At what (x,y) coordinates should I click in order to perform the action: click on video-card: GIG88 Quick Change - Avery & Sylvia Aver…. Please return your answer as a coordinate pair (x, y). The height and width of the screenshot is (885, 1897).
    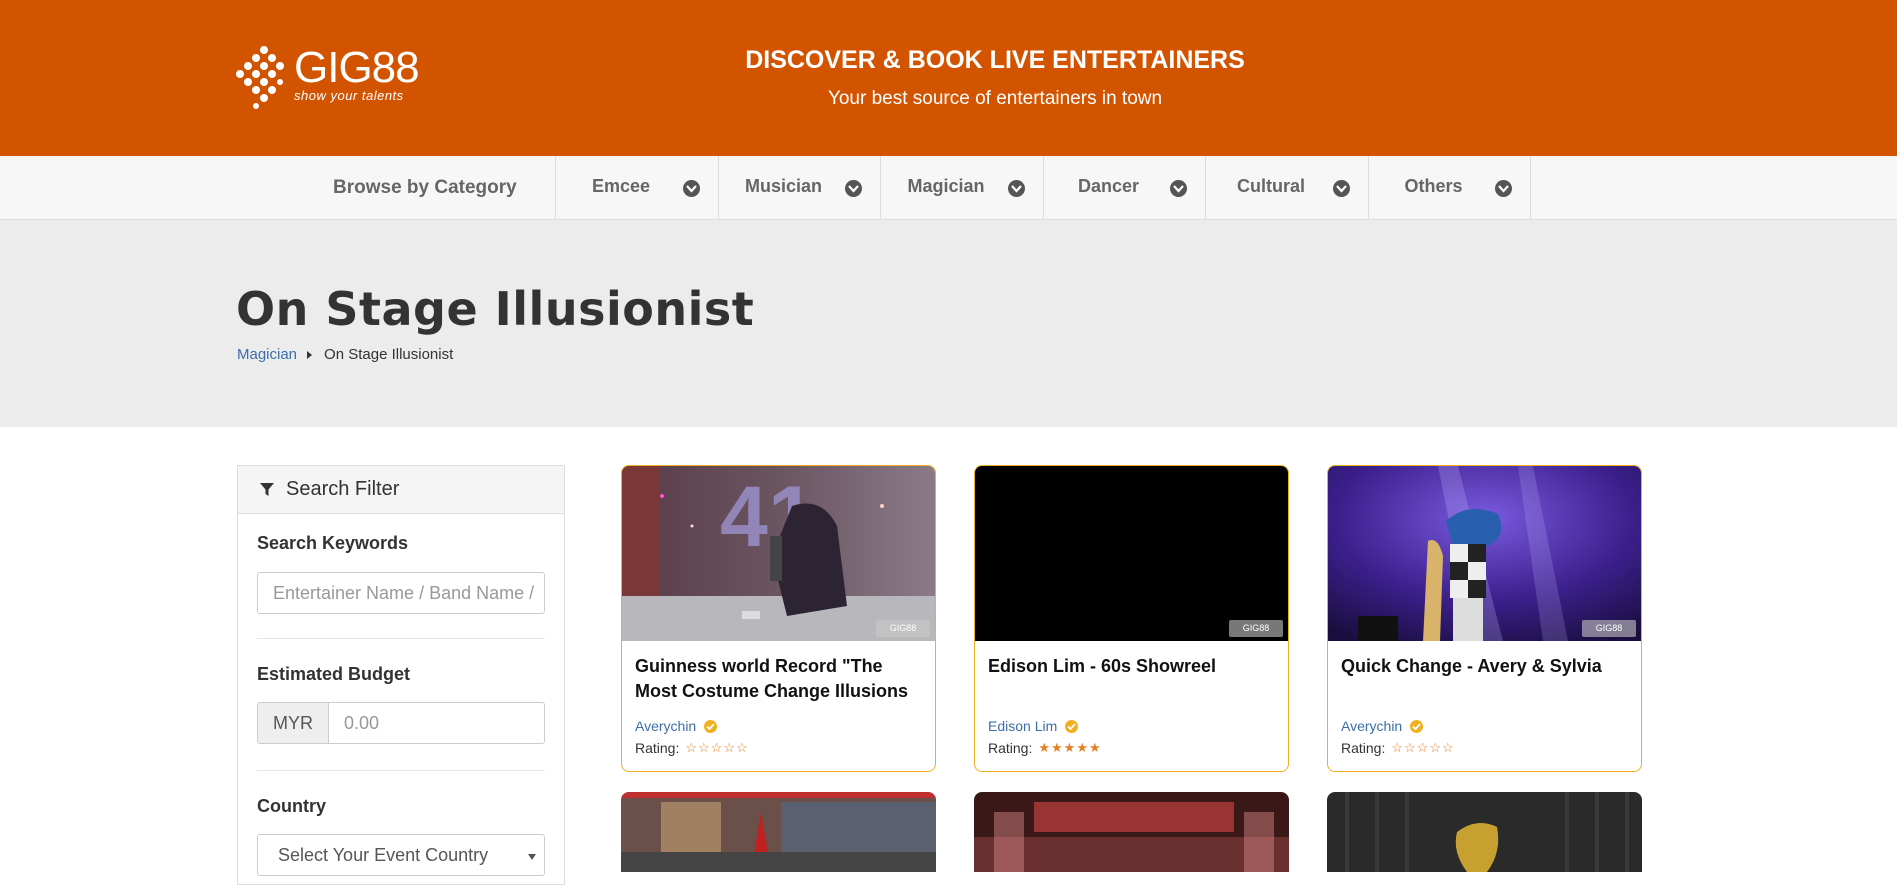
    Looking at the image, I should click on (1484, 618).